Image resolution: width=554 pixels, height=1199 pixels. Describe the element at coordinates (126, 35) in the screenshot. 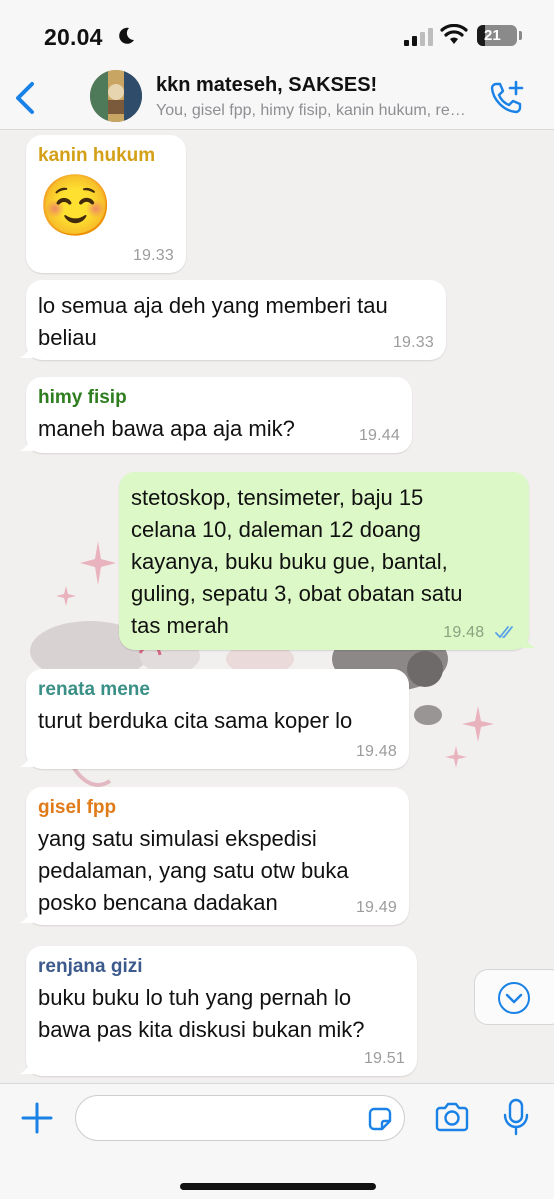

I see `moon-icon` at that location.